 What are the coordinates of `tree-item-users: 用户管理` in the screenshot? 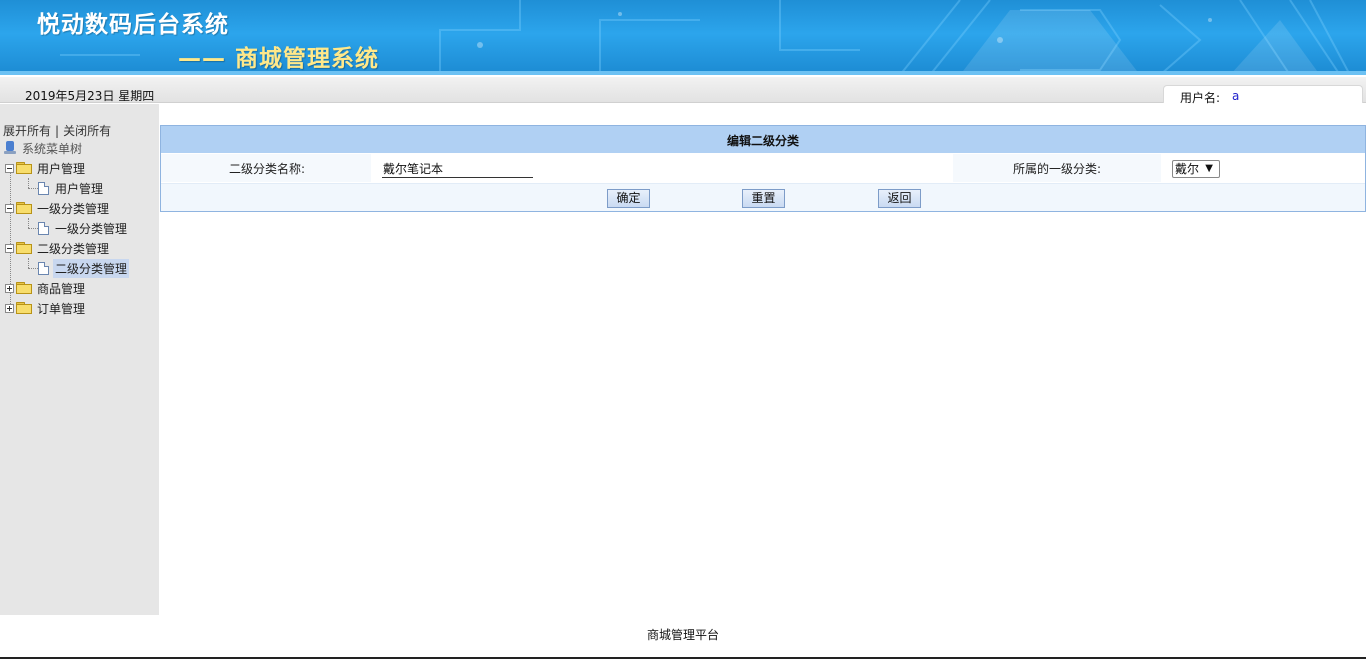 It's located at (71, 188).